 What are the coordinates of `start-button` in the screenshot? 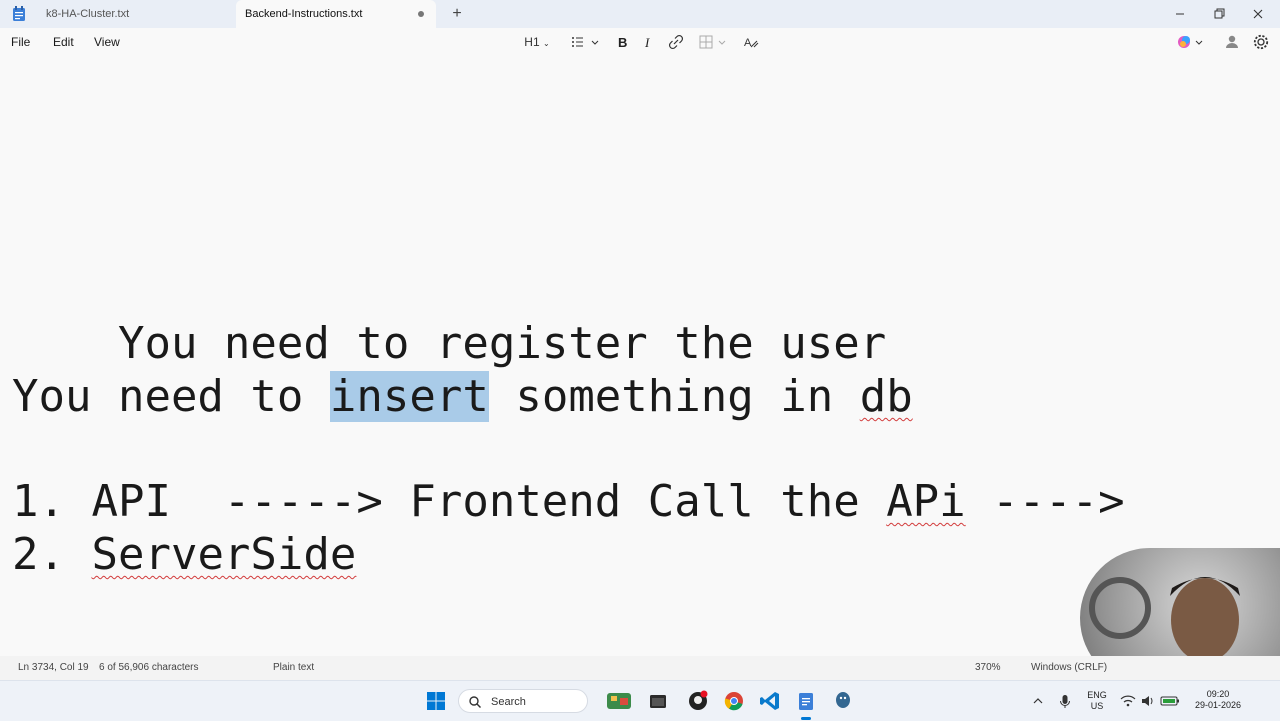 It's located at (436, 701).